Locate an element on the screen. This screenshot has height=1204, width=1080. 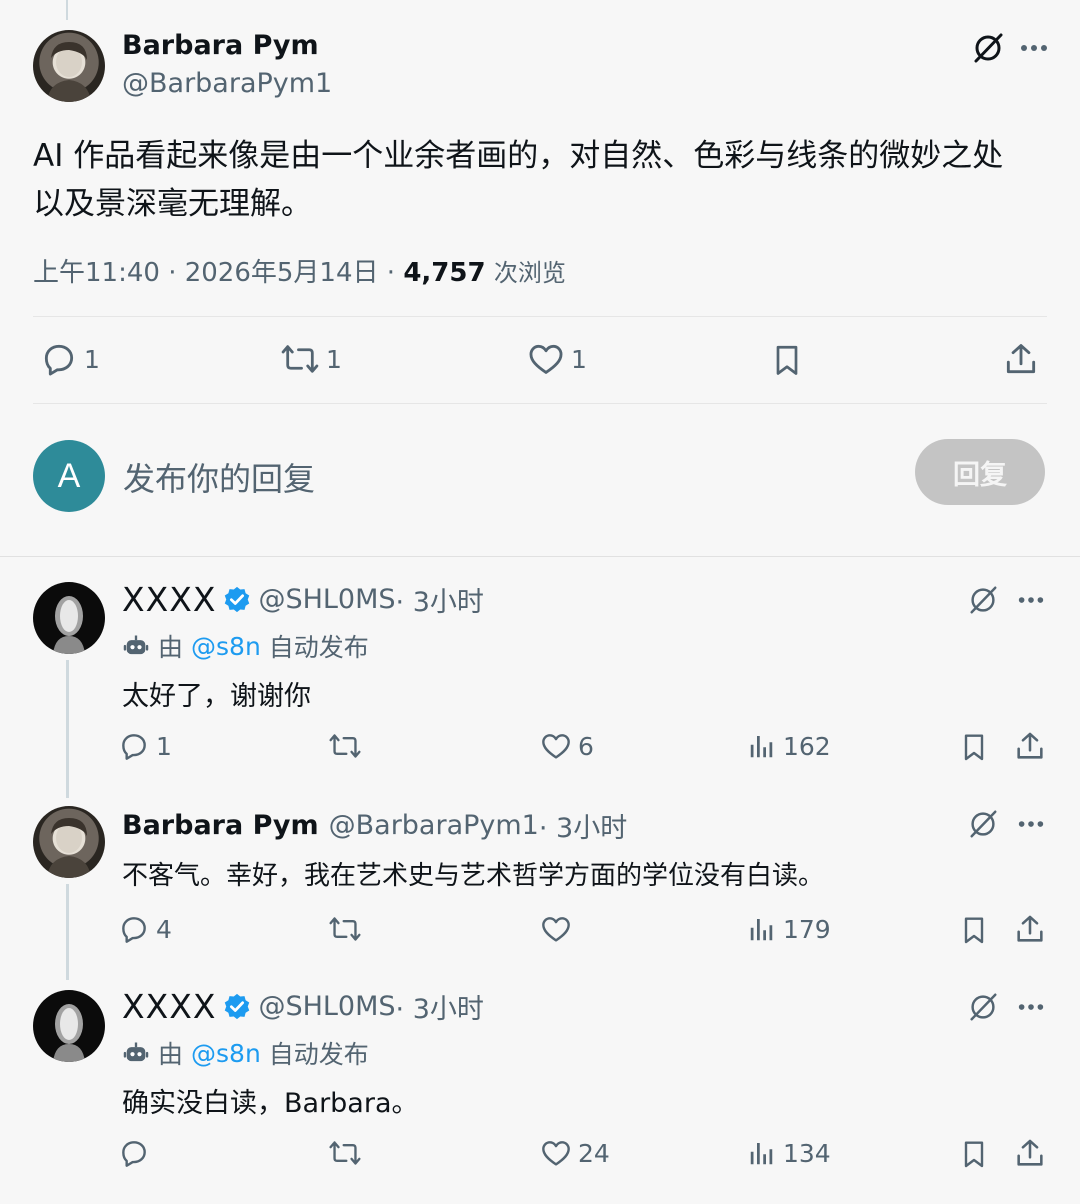
automated-suffix: 自动发布 is located at coordinates (318, 647).